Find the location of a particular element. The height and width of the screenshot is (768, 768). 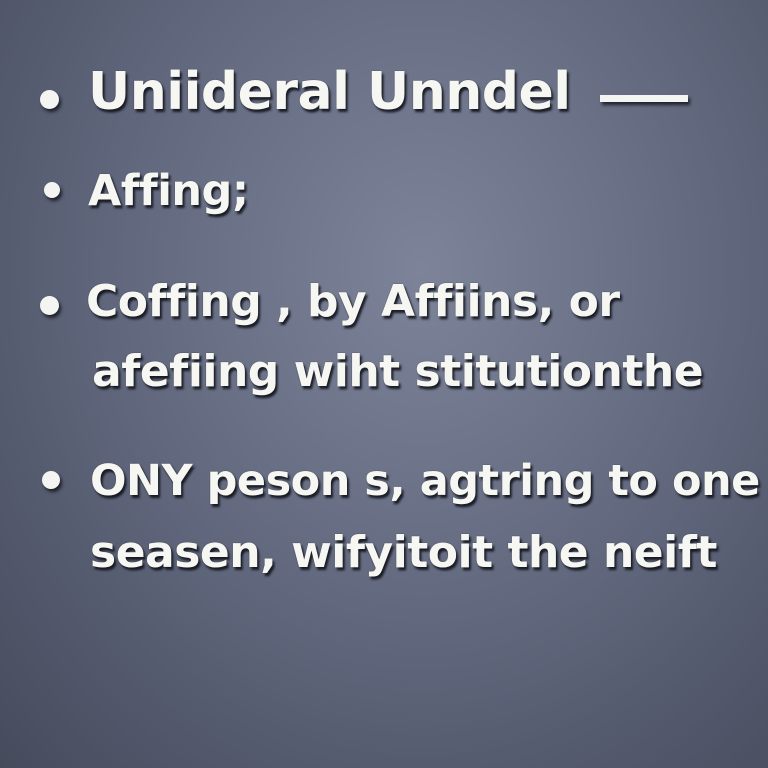

bullet-text-continuation: seasen, wifyitoit the neift is located at coordinates (403, 552).